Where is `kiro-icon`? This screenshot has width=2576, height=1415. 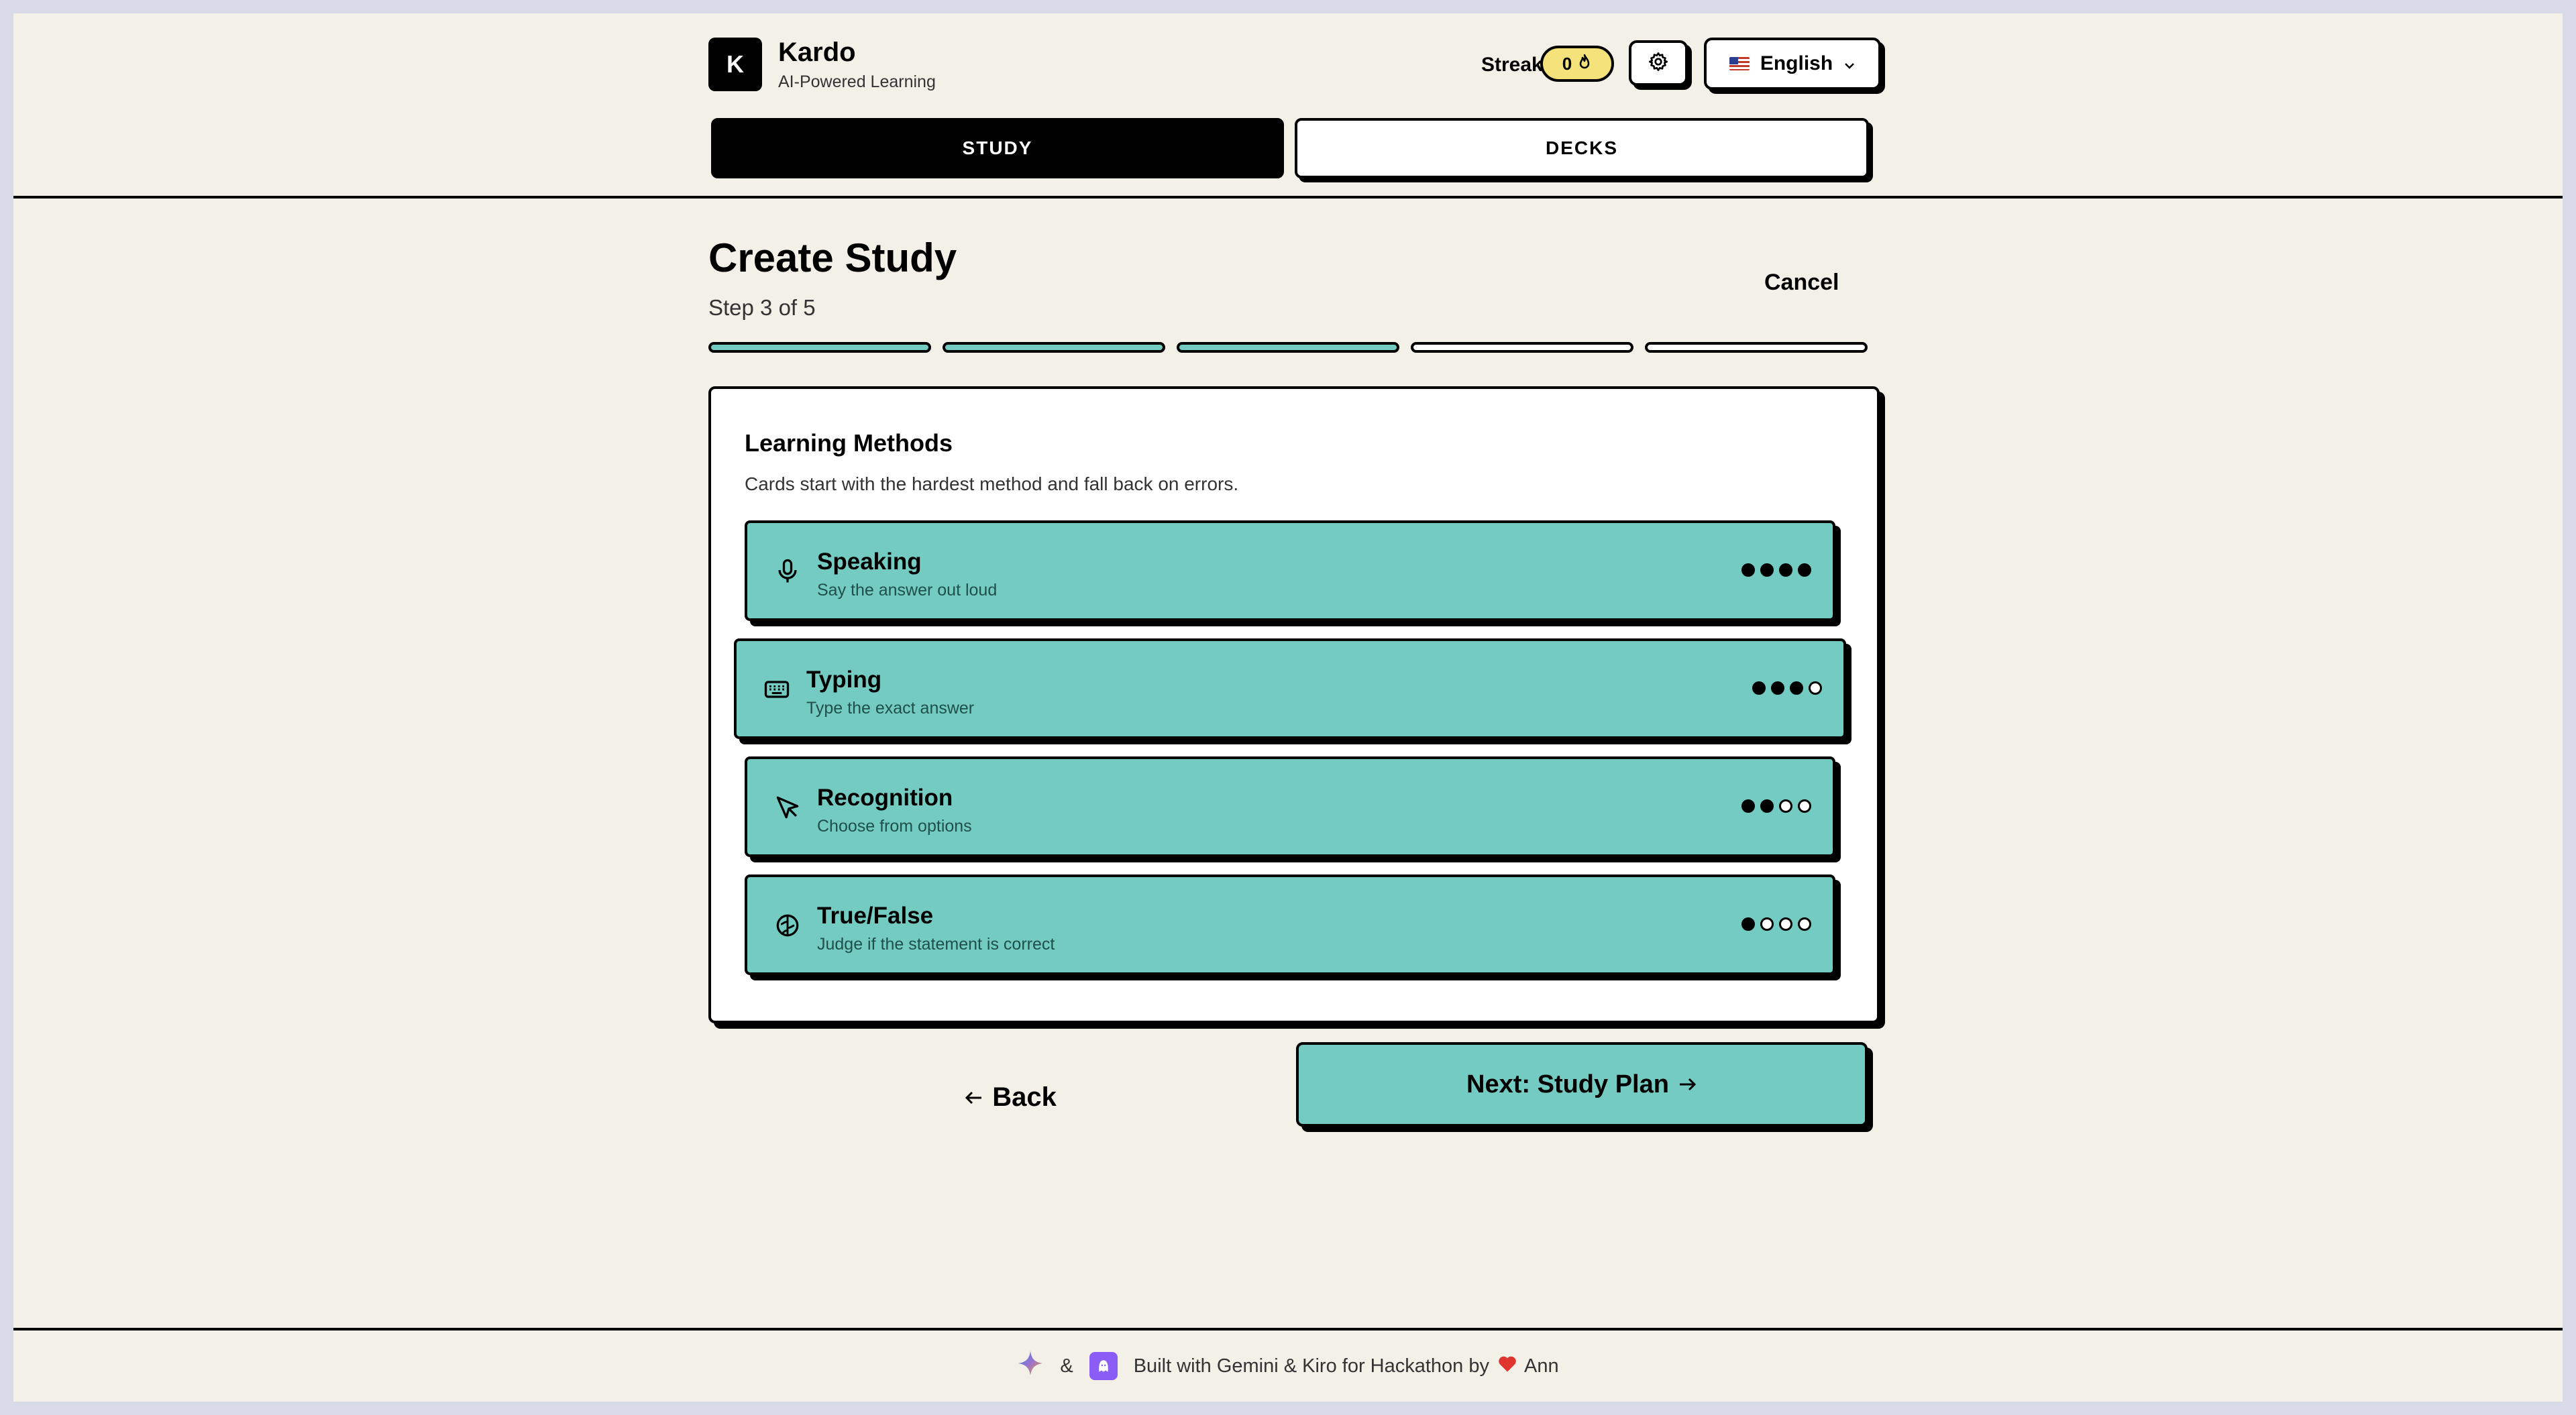
kiro-icon is located at coordinates (1103, 1366).